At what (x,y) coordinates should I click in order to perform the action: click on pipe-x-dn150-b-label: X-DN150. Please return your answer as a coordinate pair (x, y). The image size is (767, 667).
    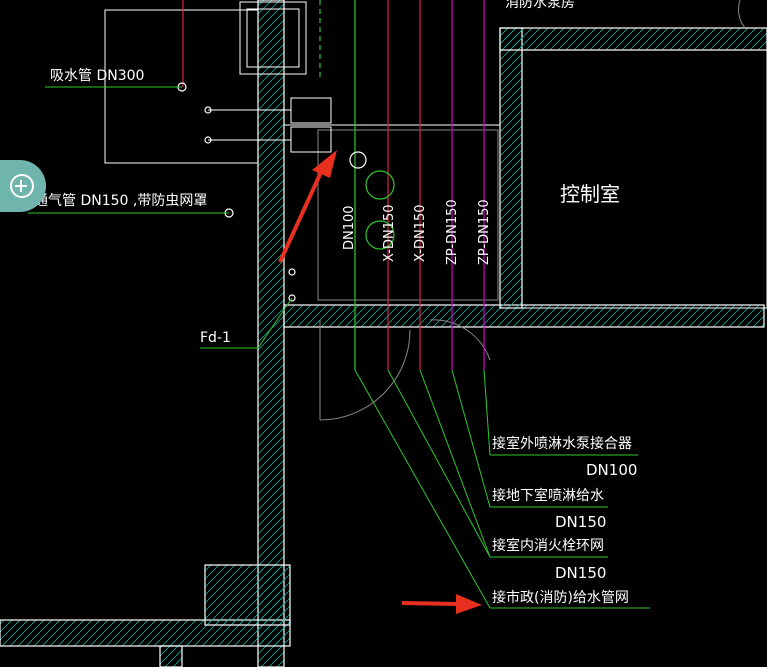
    Looking at the image, I should click on (420, 233).